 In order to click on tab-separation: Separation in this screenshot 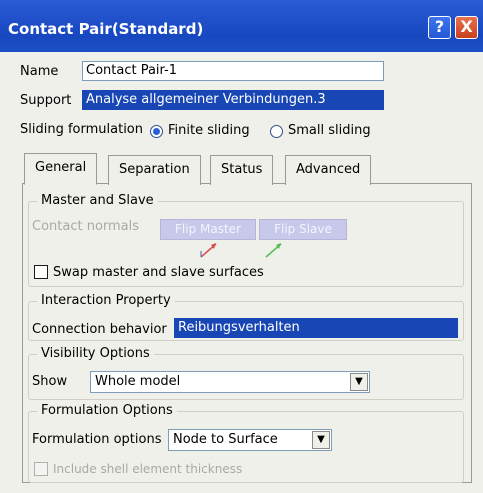, I will do `click(154, 170)`.